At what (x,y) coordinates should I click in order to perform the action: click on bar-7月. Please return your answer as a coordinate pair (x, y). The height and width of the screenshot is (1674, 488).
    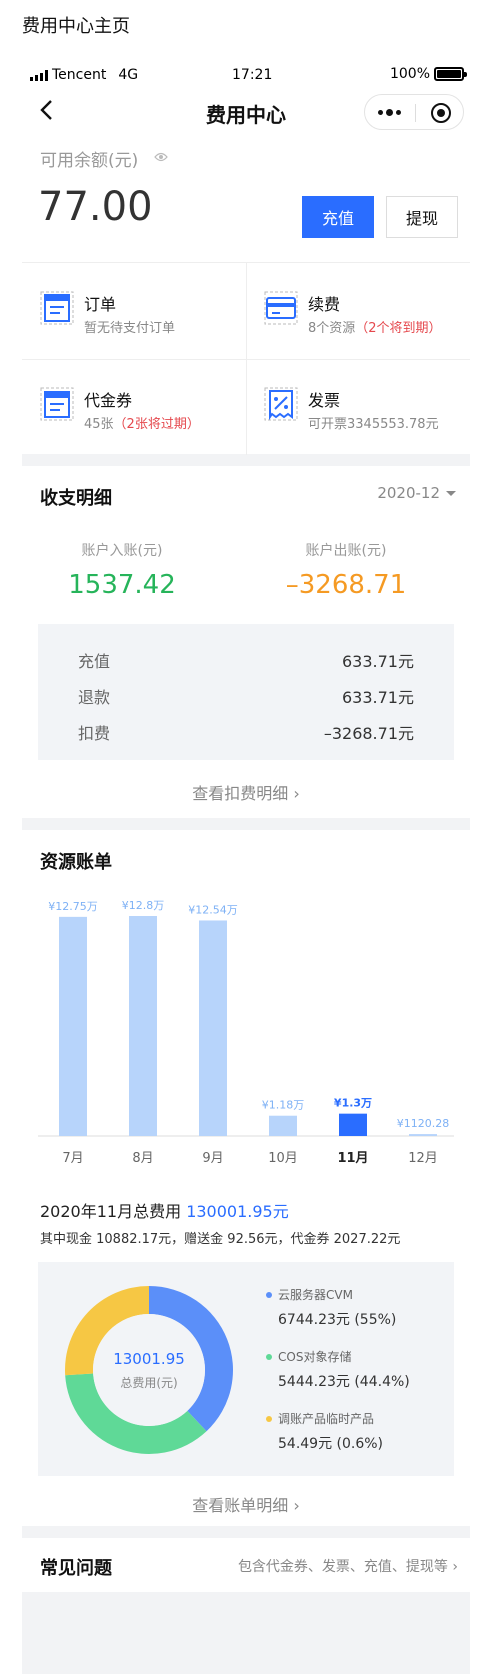
    Looking at the image, I should click on (73, 1026).